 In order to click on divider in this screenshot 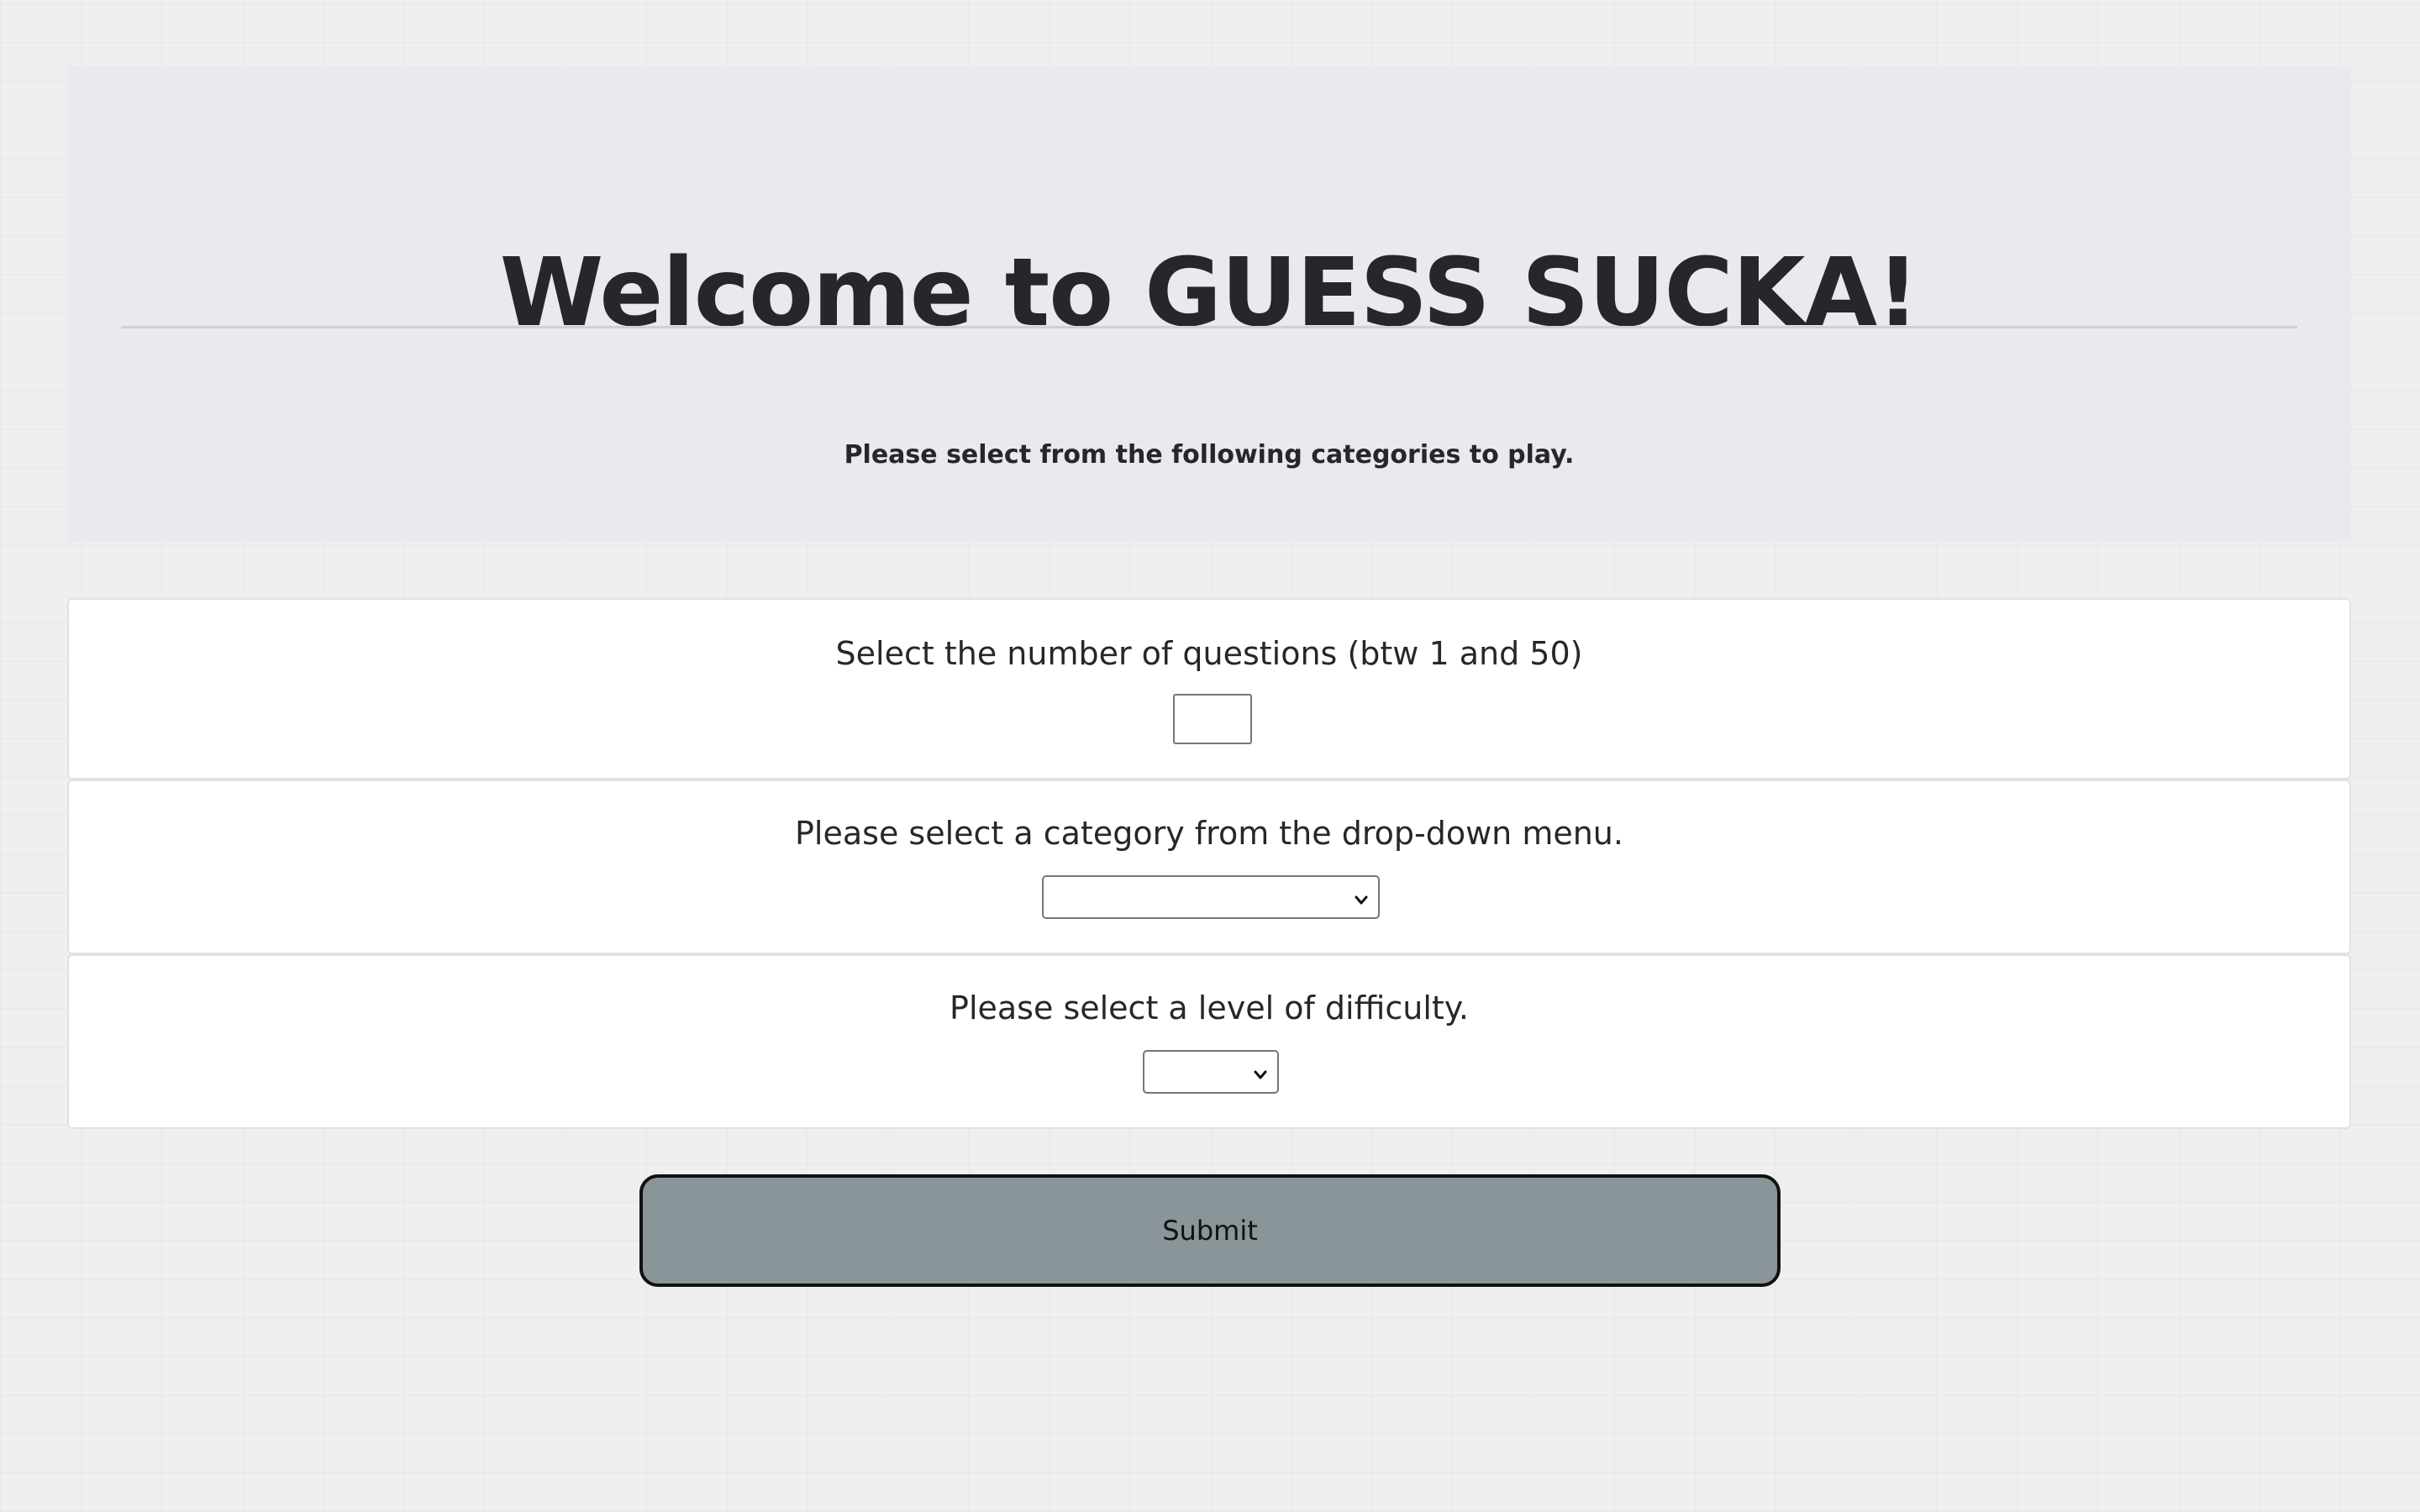, I will do `click(1209, 327)`.